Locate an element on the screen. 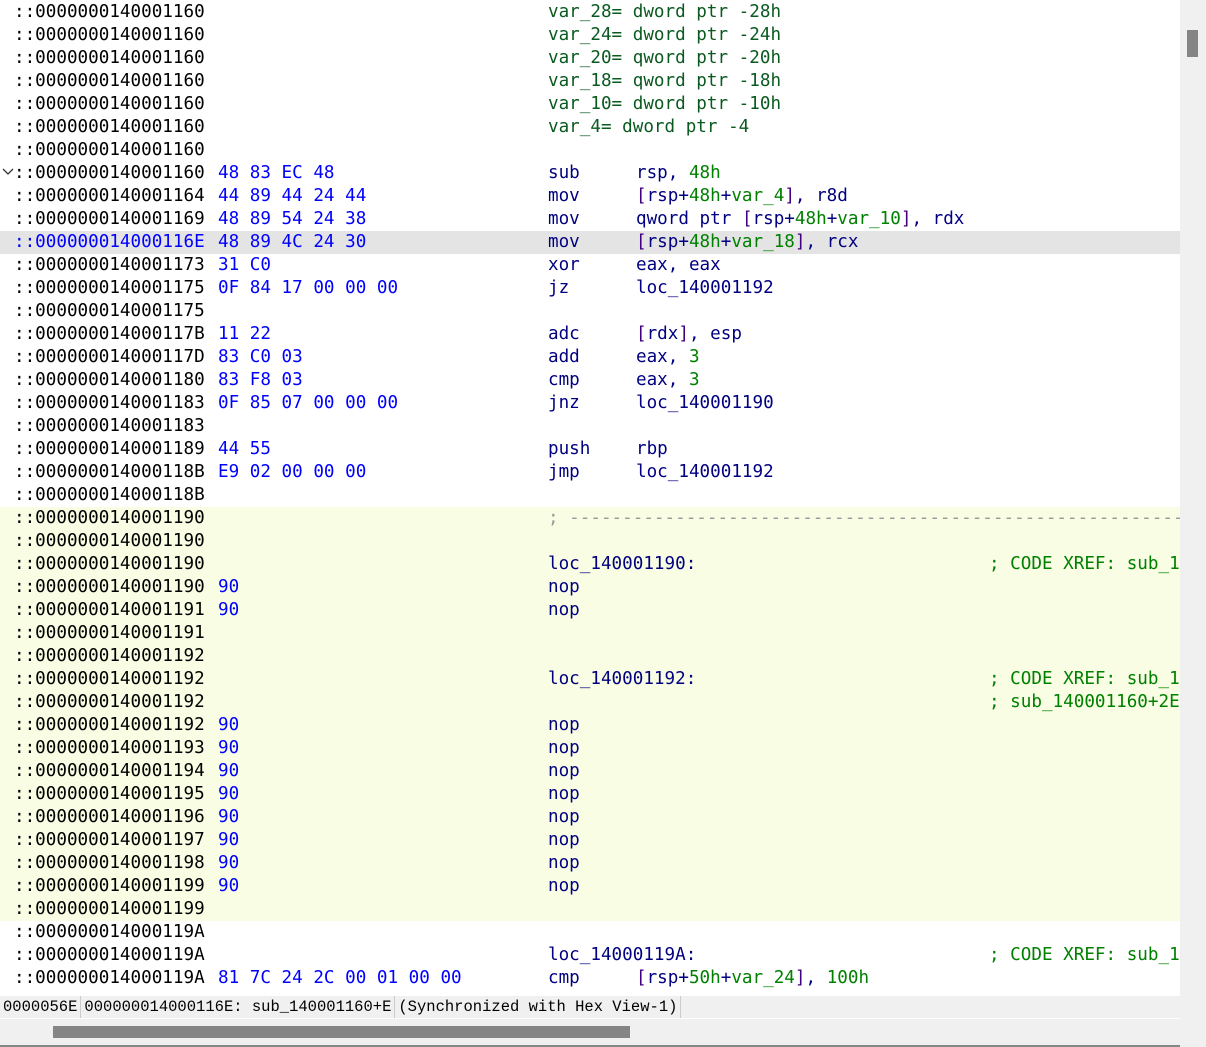 The image size is (1206, 1047). listing-row: ::0000000140001192 is located at coordinates (590, 656).